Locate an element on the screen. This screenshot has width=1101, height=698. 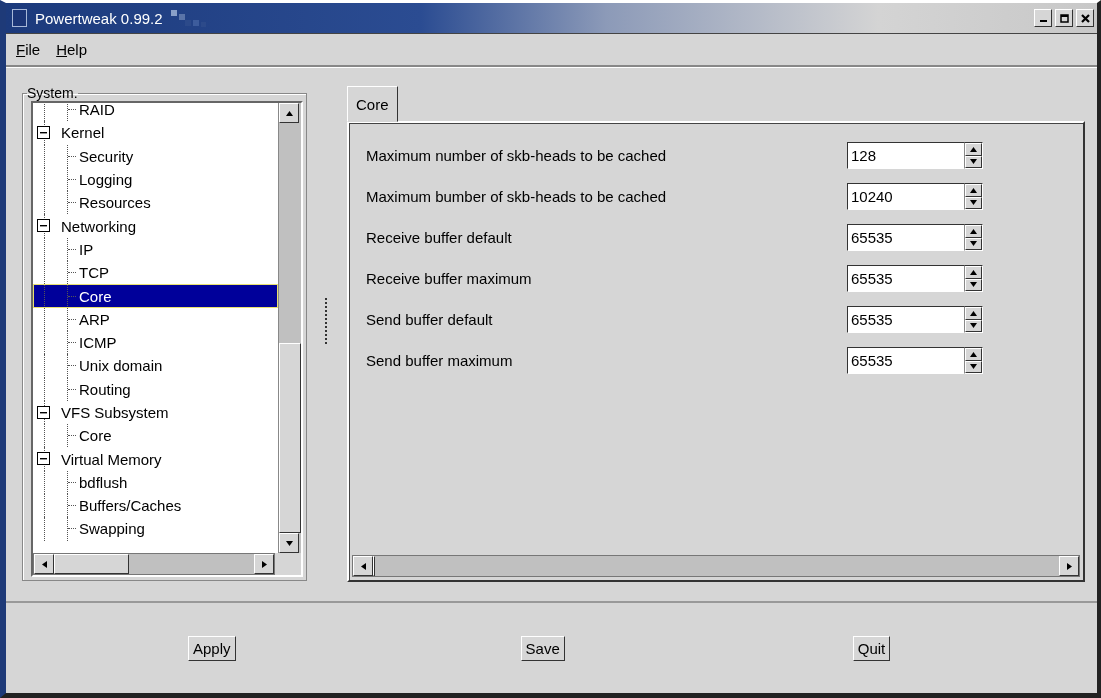
minimize-icon is located at coordinates (1043, 20).